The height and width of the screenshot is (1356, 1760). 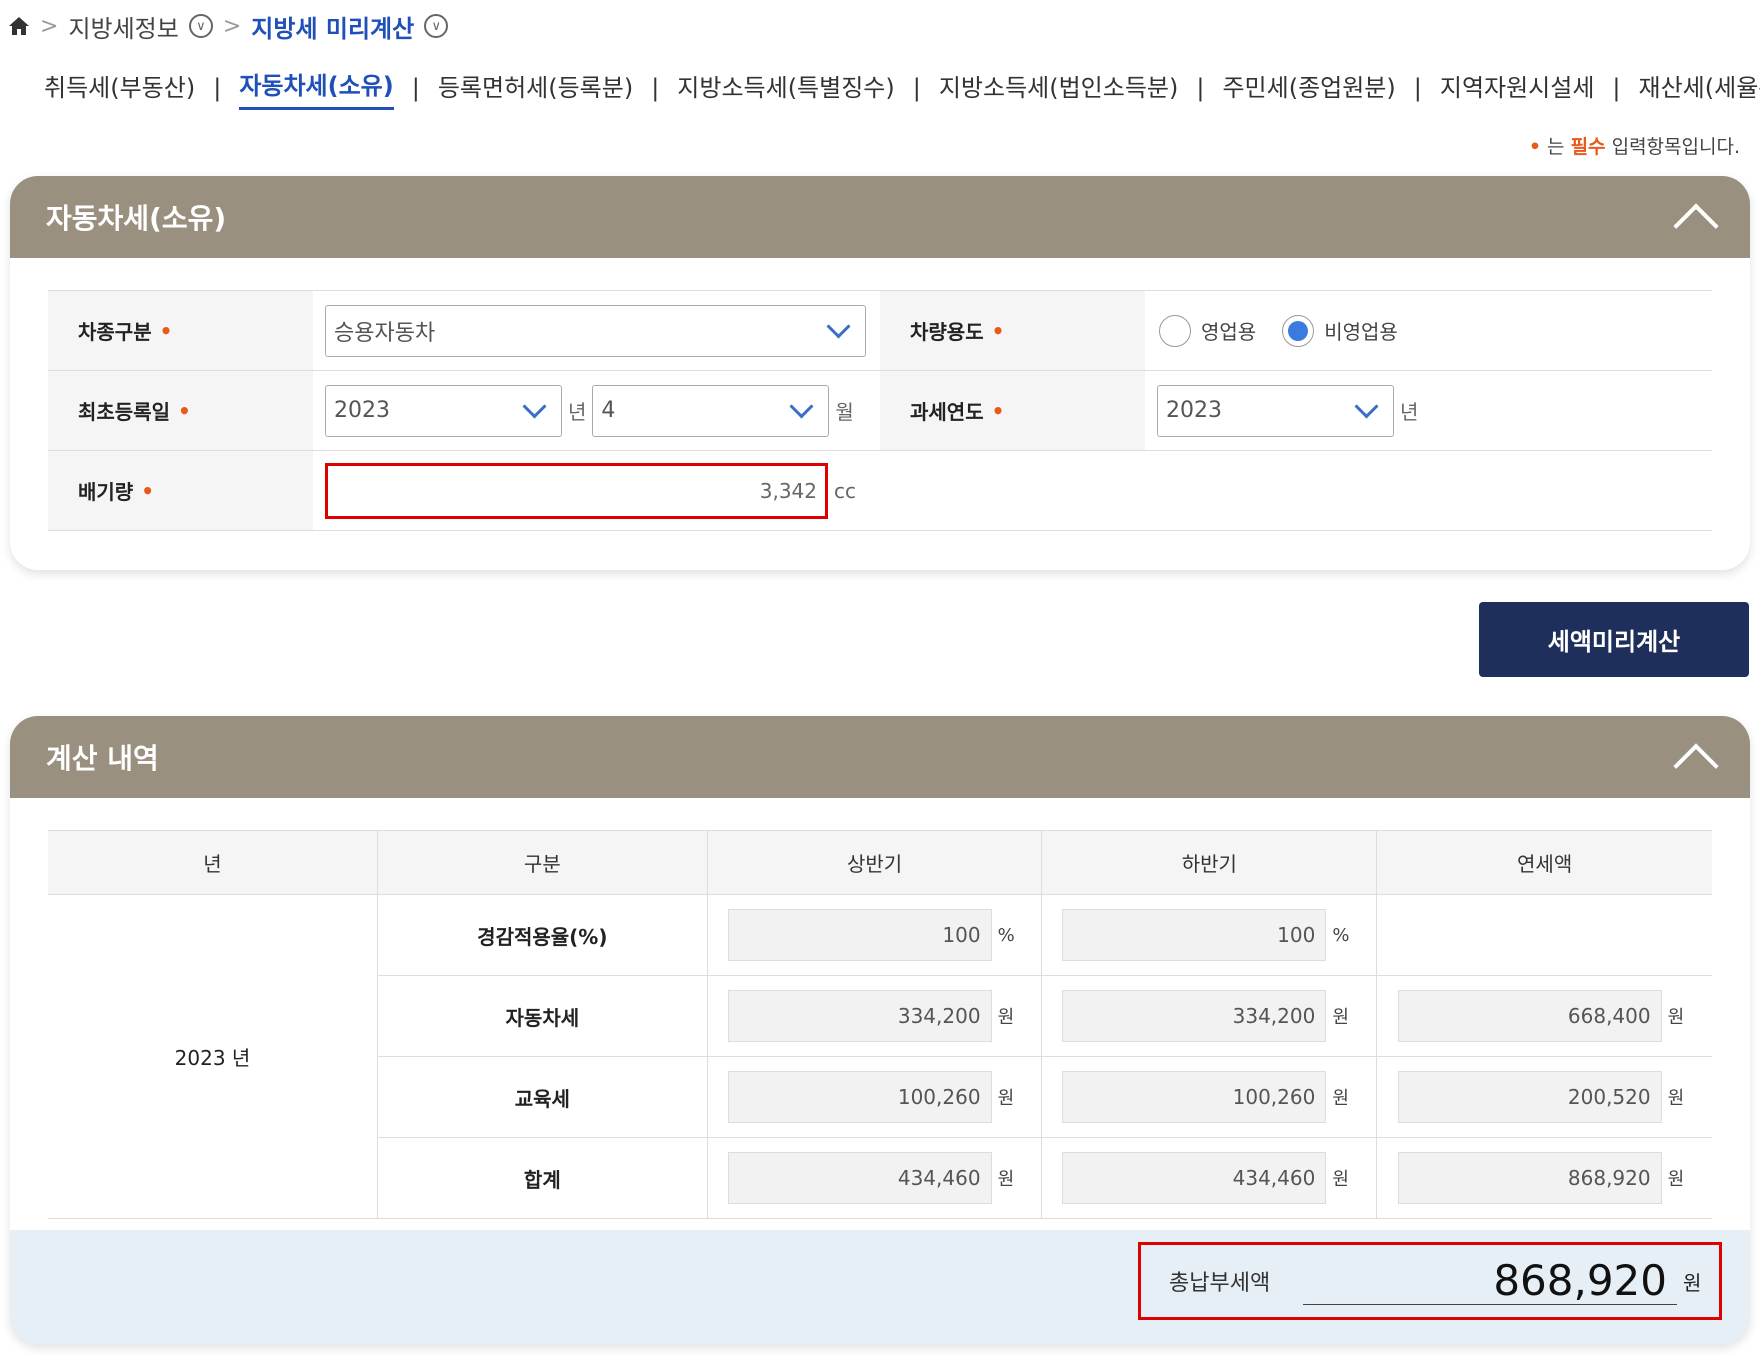 What do you see at coordinates (180, 330) in the screenshot?
I see `field-label: 차종구분 •` at bounding box center [180, 330].